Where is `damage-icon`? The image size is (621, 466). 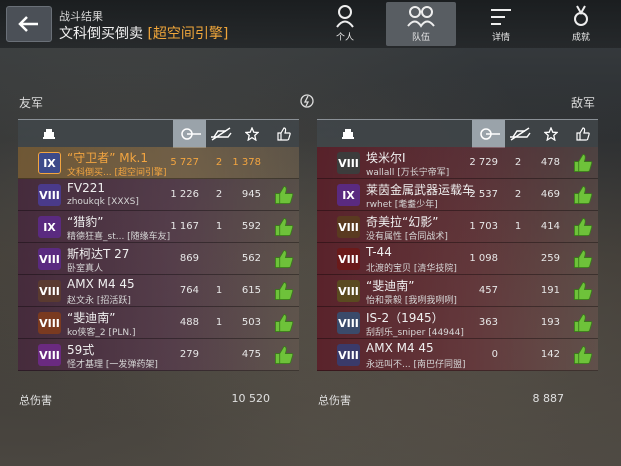
damage-icon is located at coordinates (489, 134).